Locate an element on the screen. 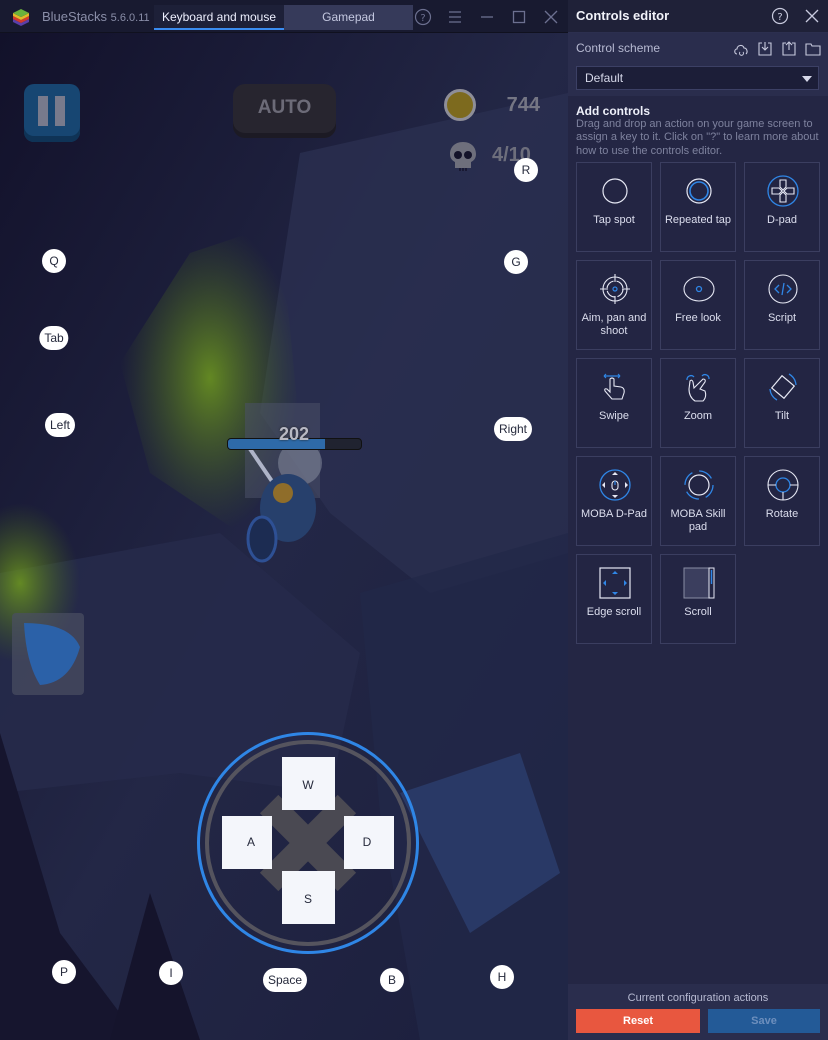 The image size is (828, 1040). tap-spot-icon is located at coordinates (615, 191).